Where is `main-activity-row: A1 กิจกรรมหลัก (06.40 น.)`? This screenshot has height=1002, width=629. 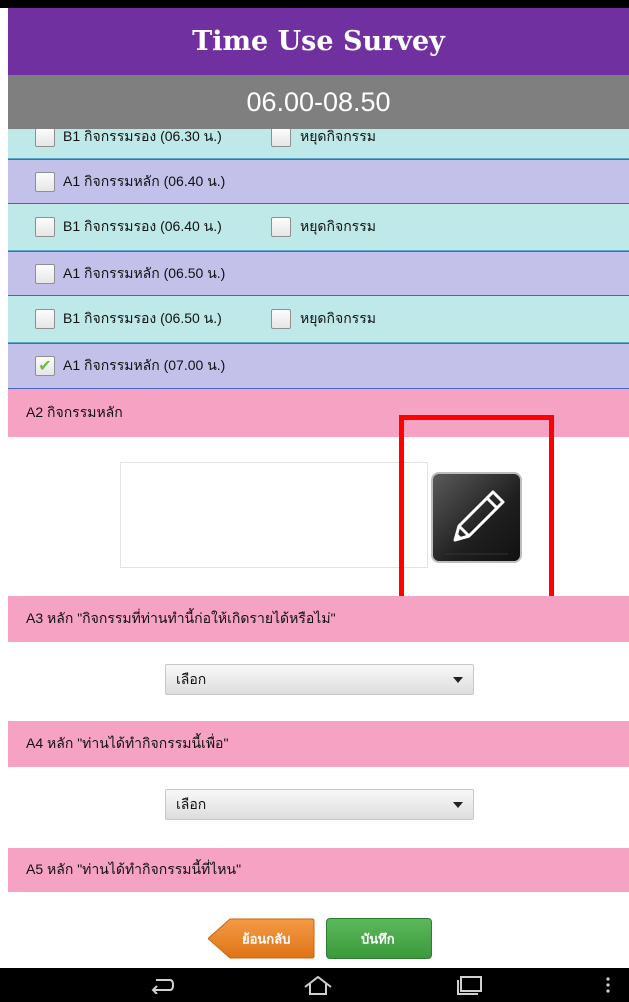 main-activity-row: A1 กิจกรรมหลัก (06.40 น.) is located at coordinates (318, 181).